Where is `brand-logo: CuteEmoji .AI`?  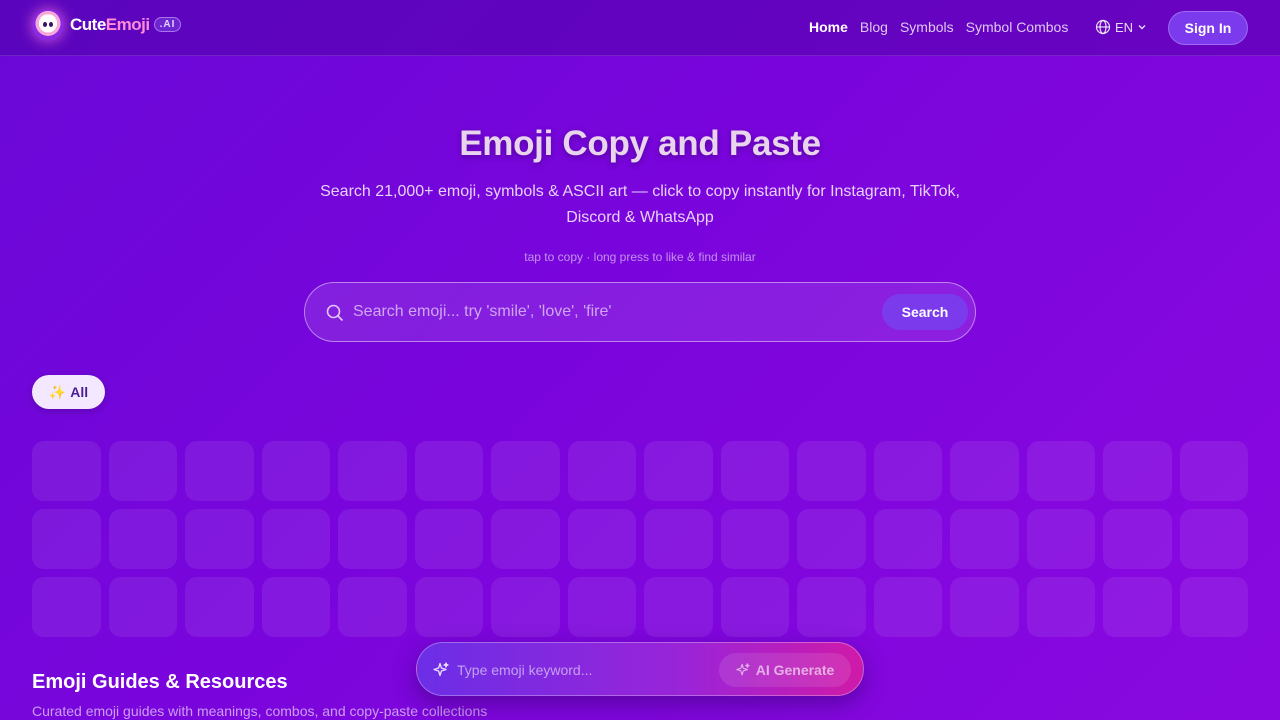
brand-logo: CuteEmoji .AI is located at coordinates (107, 25).